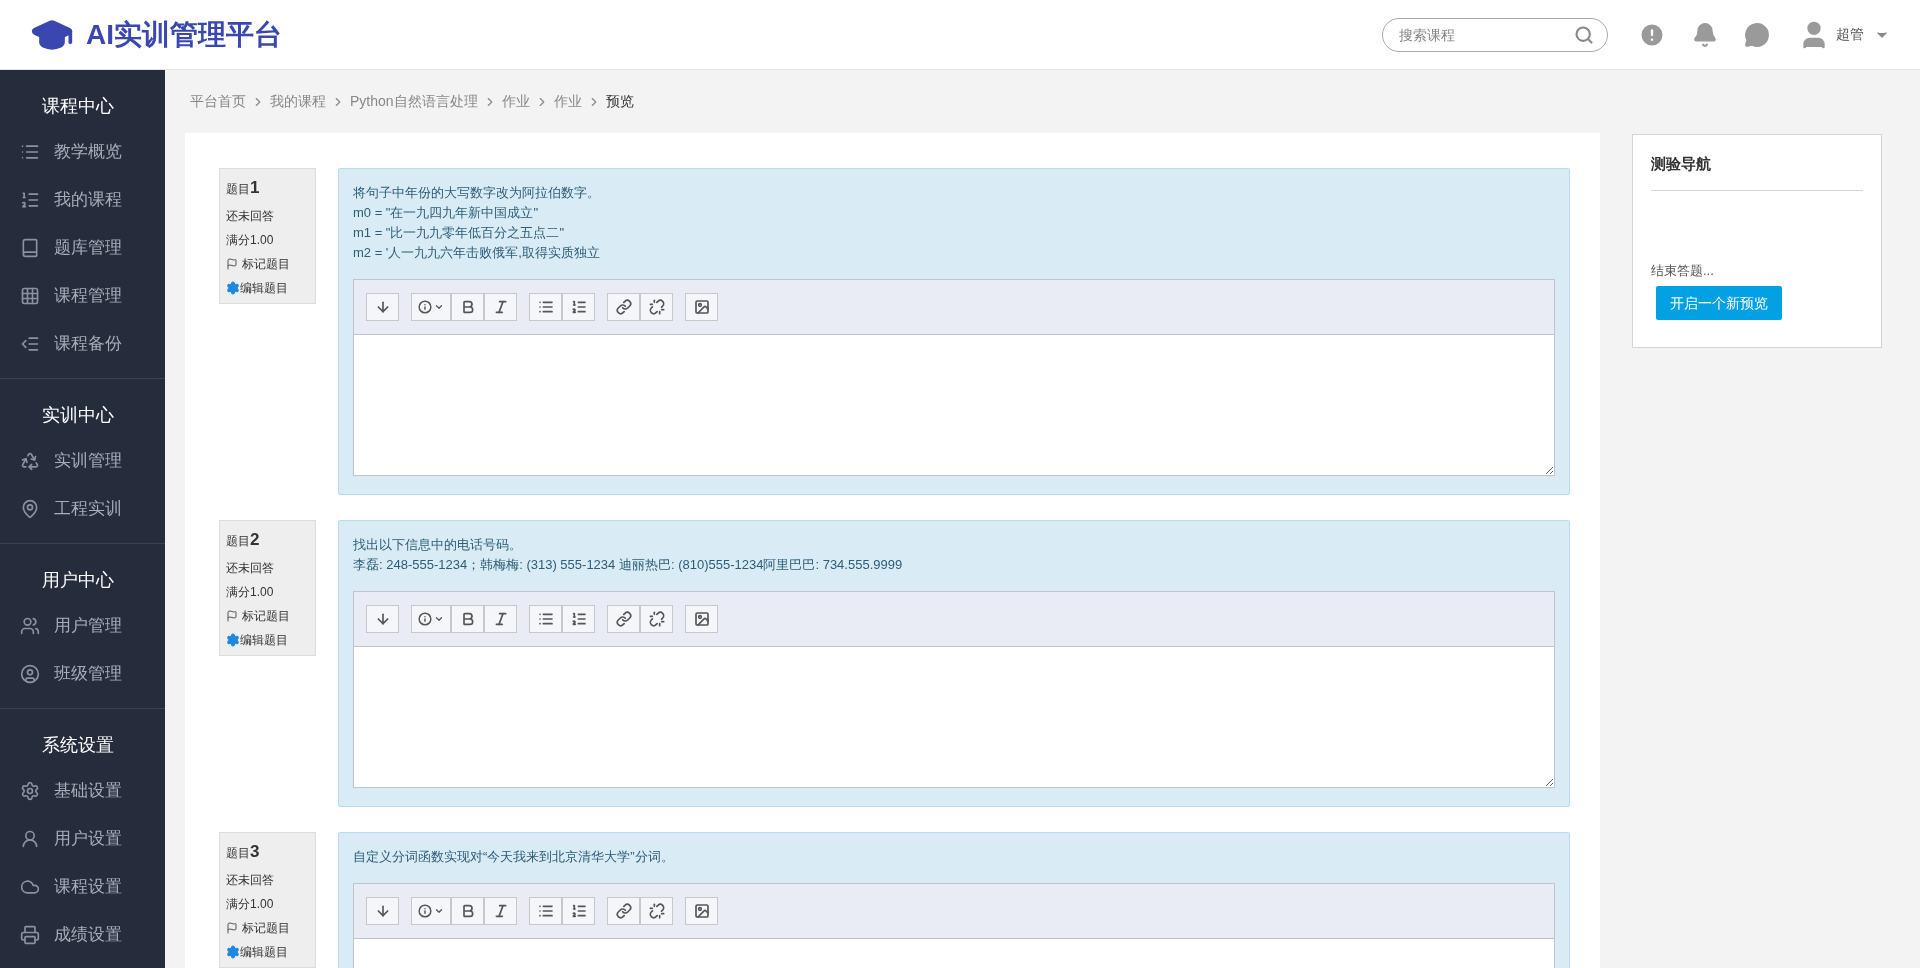  What do you see at coordinates (88, 839) in the screenshot?
I see `sidebar-item: 用户设置` at bounding box center [88, 839].